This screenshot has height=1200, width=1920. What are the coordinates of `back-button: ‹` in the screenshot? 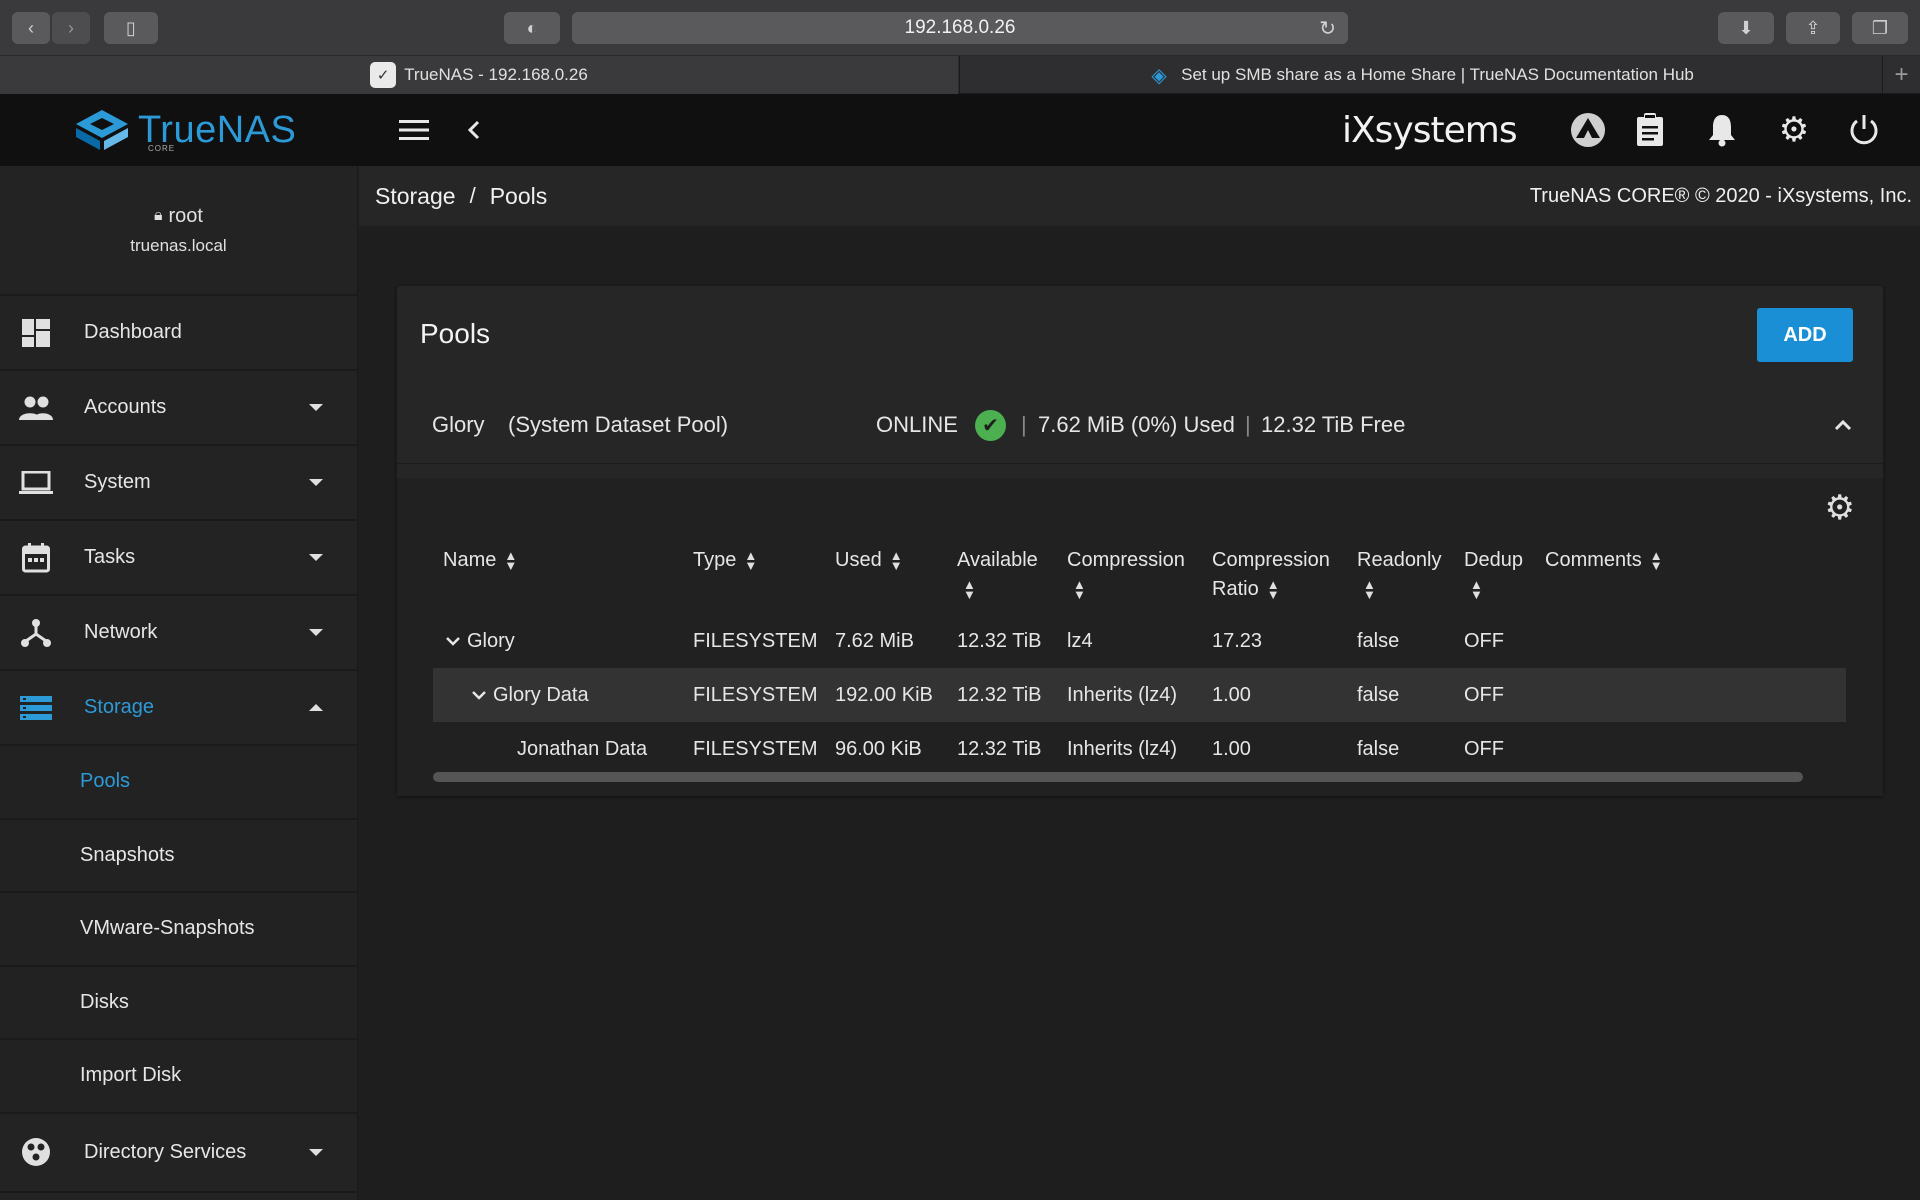 It's located at (31, 28).